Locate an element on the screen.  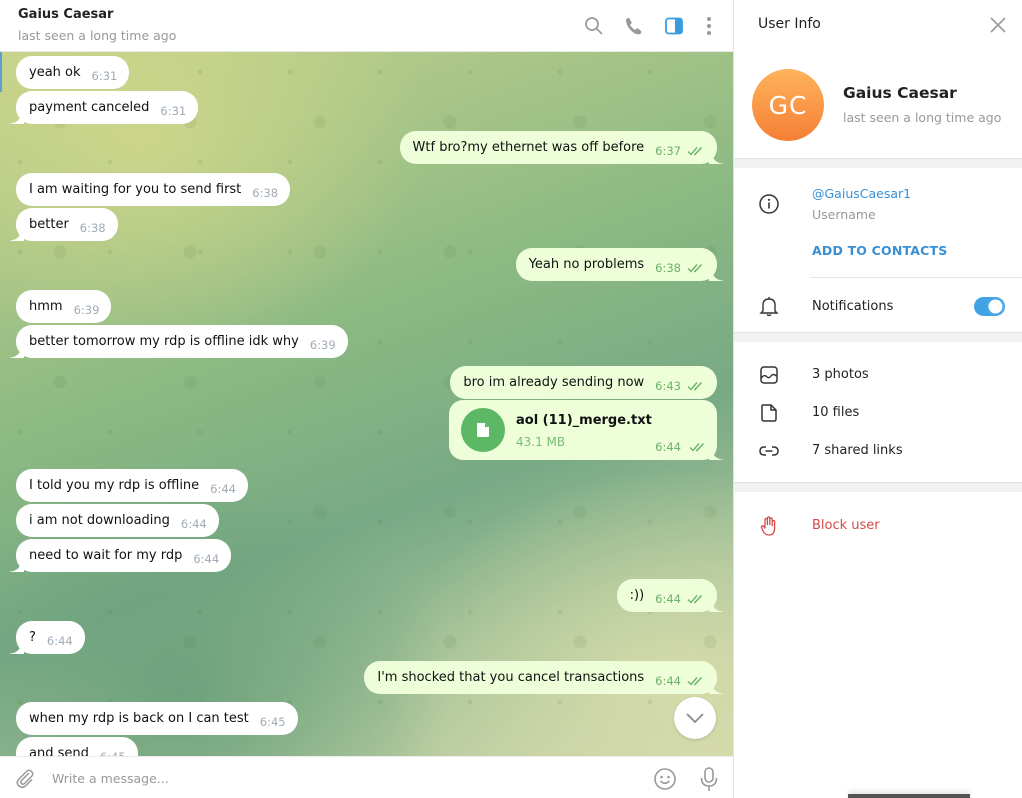
bell-icon is located at coordinates (769, 307).